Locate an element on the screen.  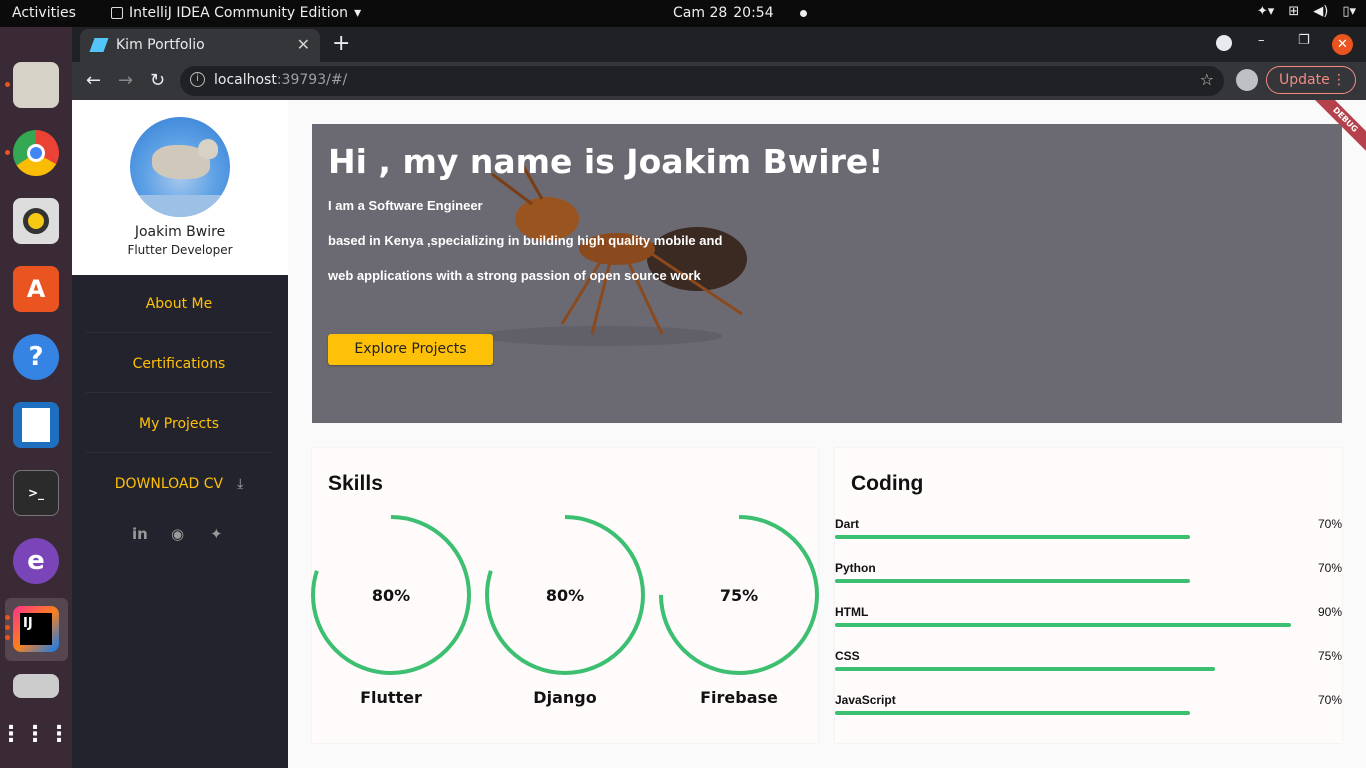
download-icon: ⤓ is located at coordinates (240, 484).